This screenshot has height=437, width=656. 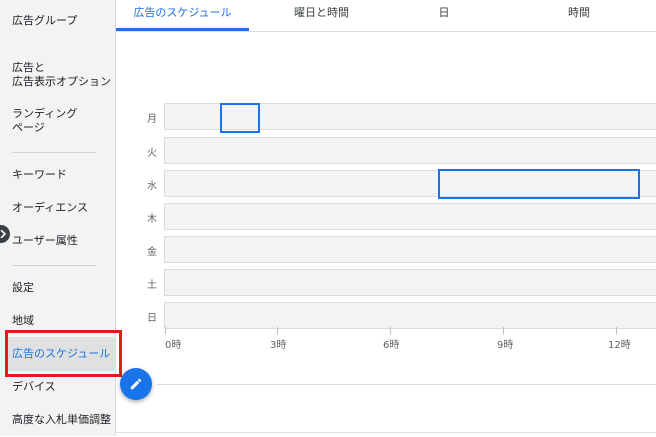 I want to click on nav-ads-extensions-line2: 広告表示オプション, so click(x=61, y=82).